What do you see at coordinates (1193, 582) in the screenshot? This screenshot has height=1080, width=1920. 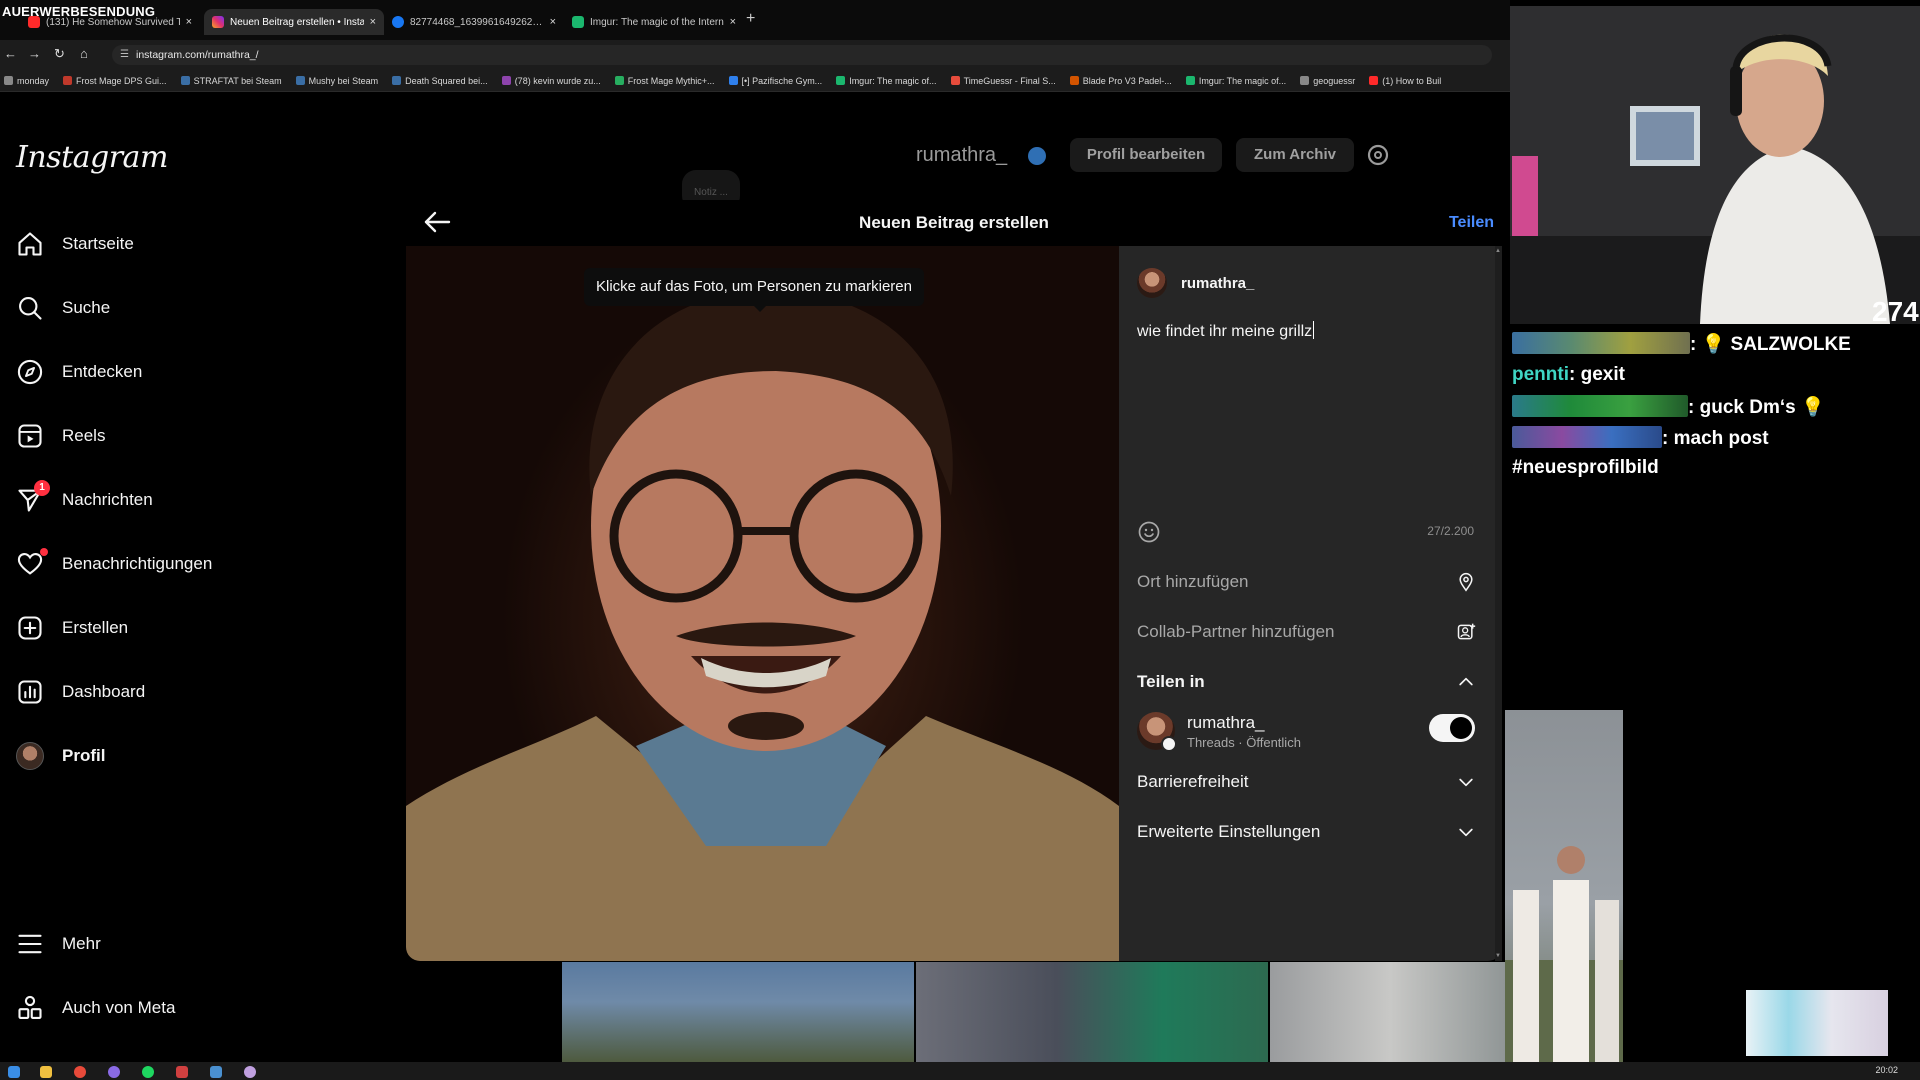 I see `add-location-row: Ort hinzufügen` at bounding box center [1193, 582].